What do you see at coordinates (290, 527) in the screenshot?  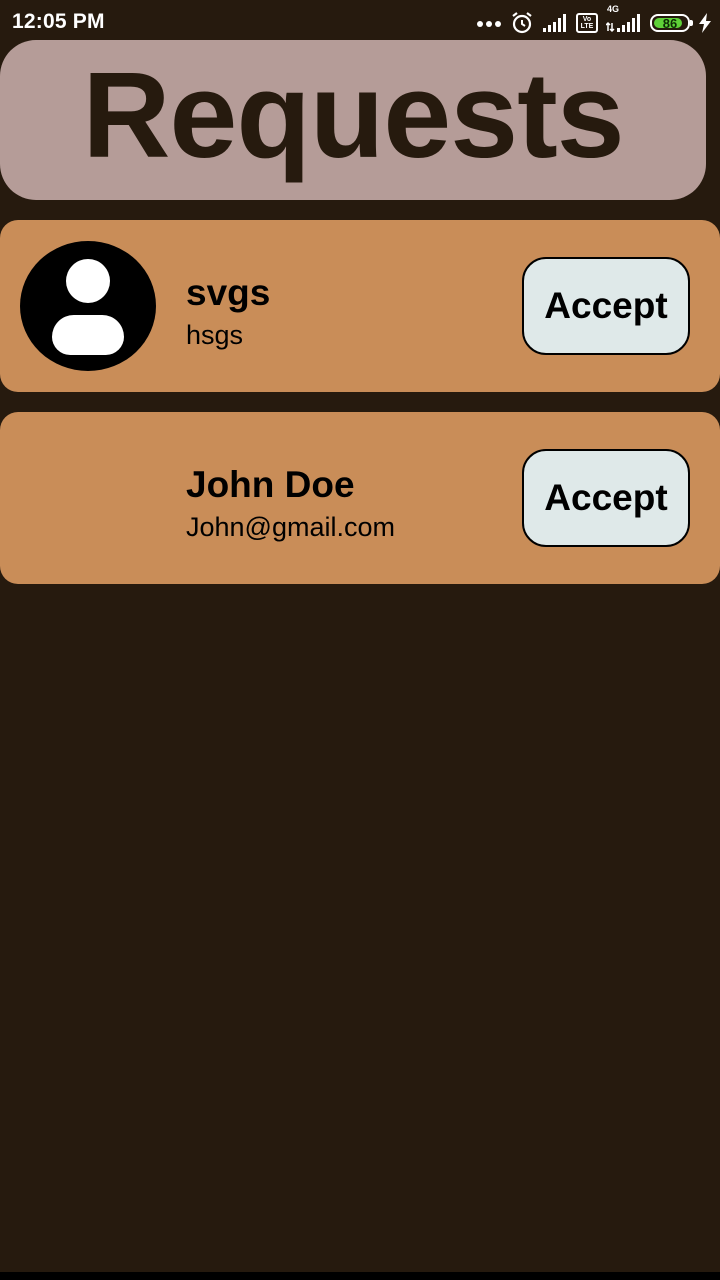 I see `request-email: John@gmail.com` at bounding box center [290, 527].